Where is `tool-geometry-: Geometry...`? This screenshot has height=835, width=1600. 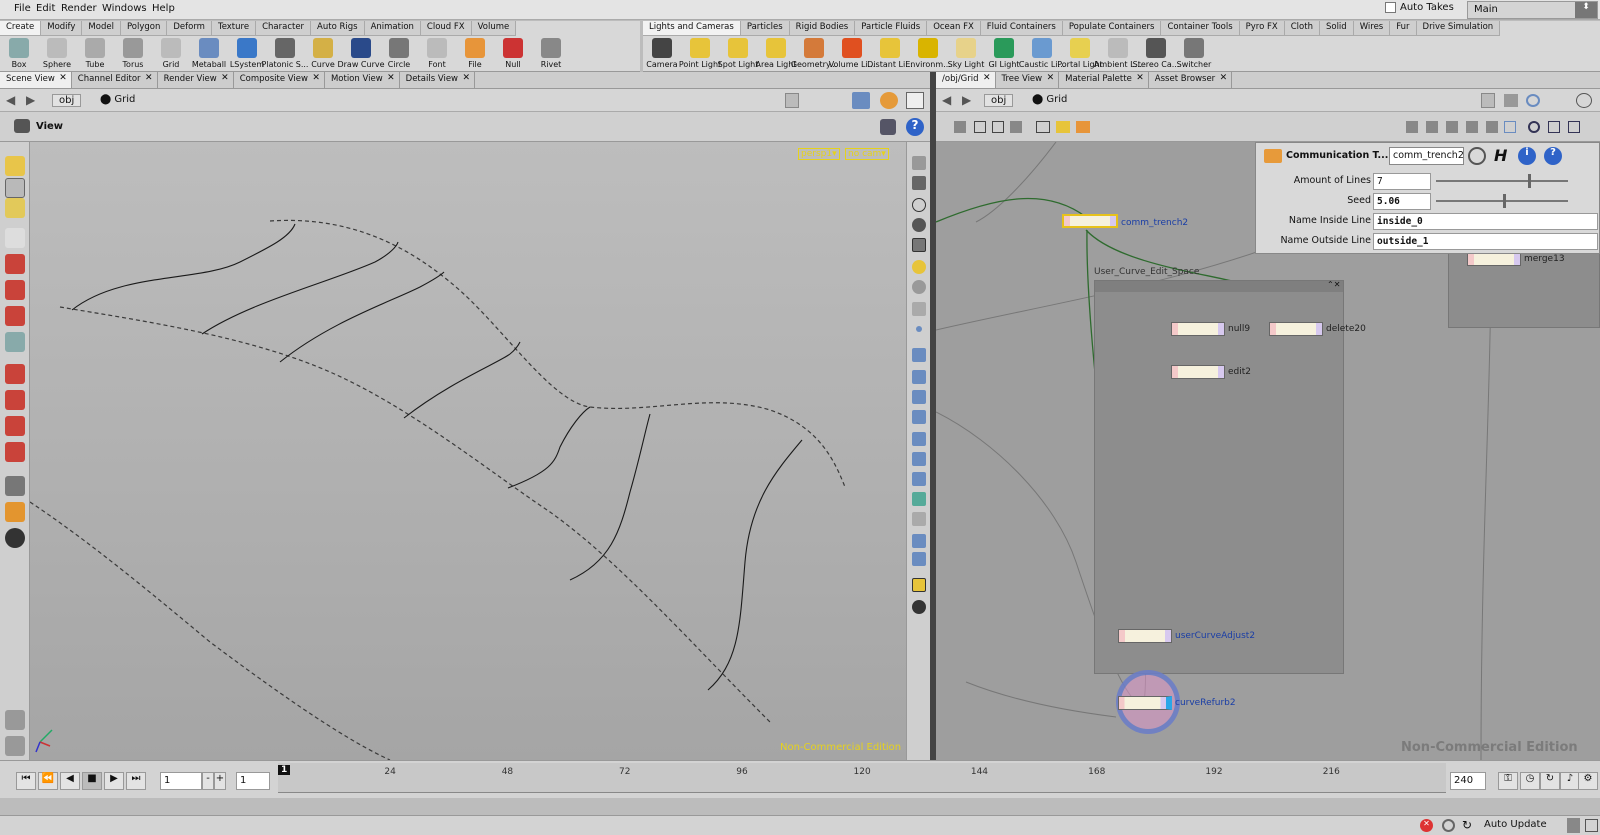
tool-geometry-: Geometry... is located at coordinates (814, 54).